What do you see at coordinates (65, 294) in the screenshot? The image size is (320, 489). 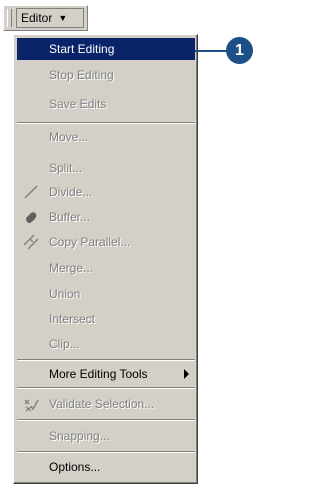 I see `menu-item-label: Union` at bounding box center [65, 294].